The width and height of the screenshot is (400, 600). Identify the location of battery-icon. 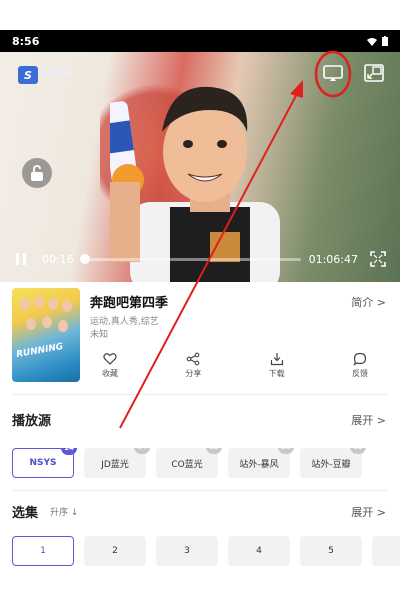
(385, 41).